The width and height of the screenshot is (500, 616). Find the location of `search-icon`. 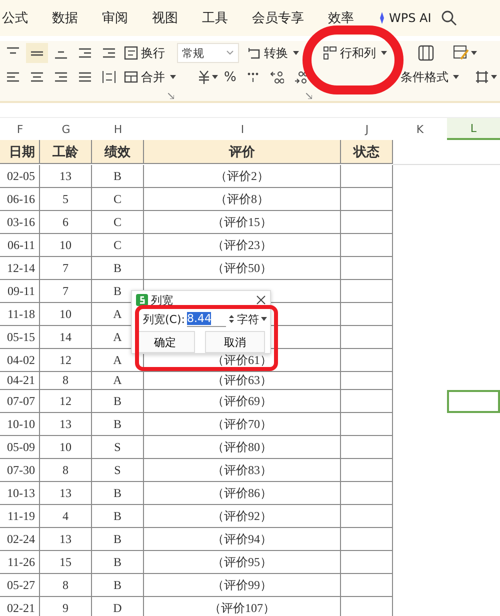

search-icon is located at coordinates (449, 18).